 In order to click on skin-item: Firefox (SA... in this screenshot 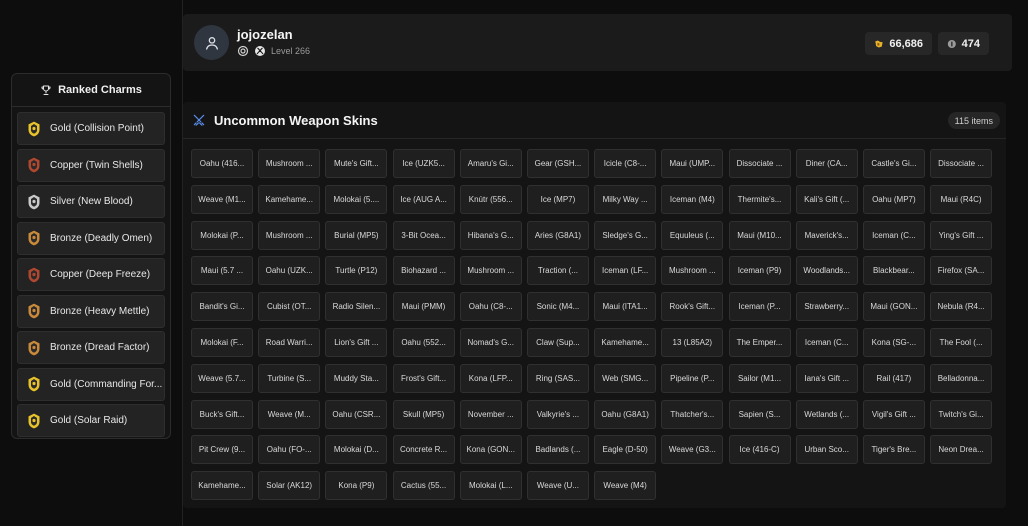, I will do `click(961, 271)`.